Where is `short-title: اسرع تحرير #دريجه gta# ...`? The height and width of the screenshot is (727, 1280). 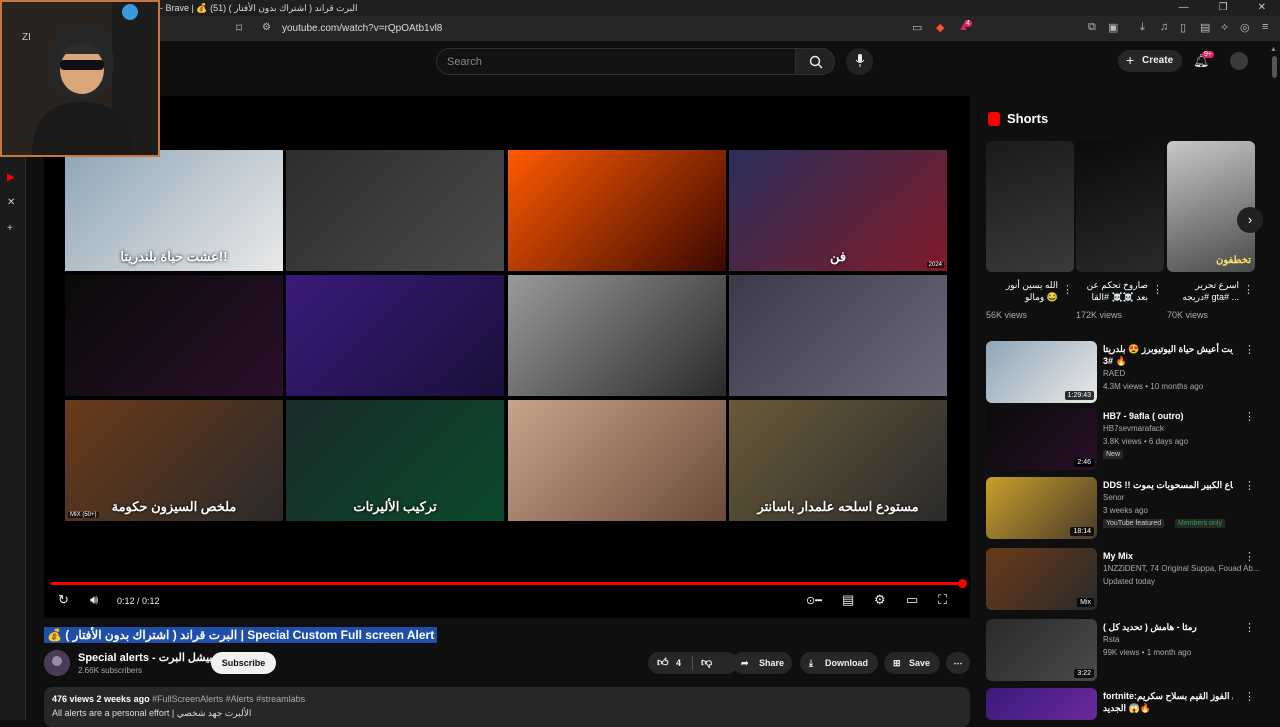
short-title: اسرع تحرير #دريجه gta# ... is located at coordinates (1203, 291).